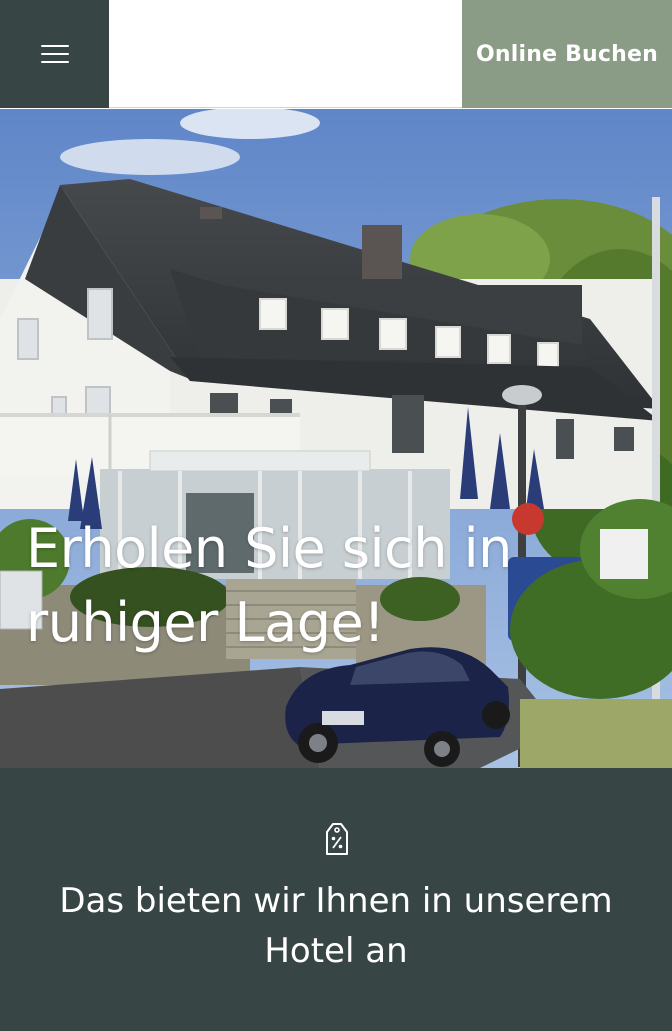  Describe the element at coordinates (336, 926) in the screenshot. I see `offers-heading: Das bieten wir Ihnen in unserem Hotel an` at that location.